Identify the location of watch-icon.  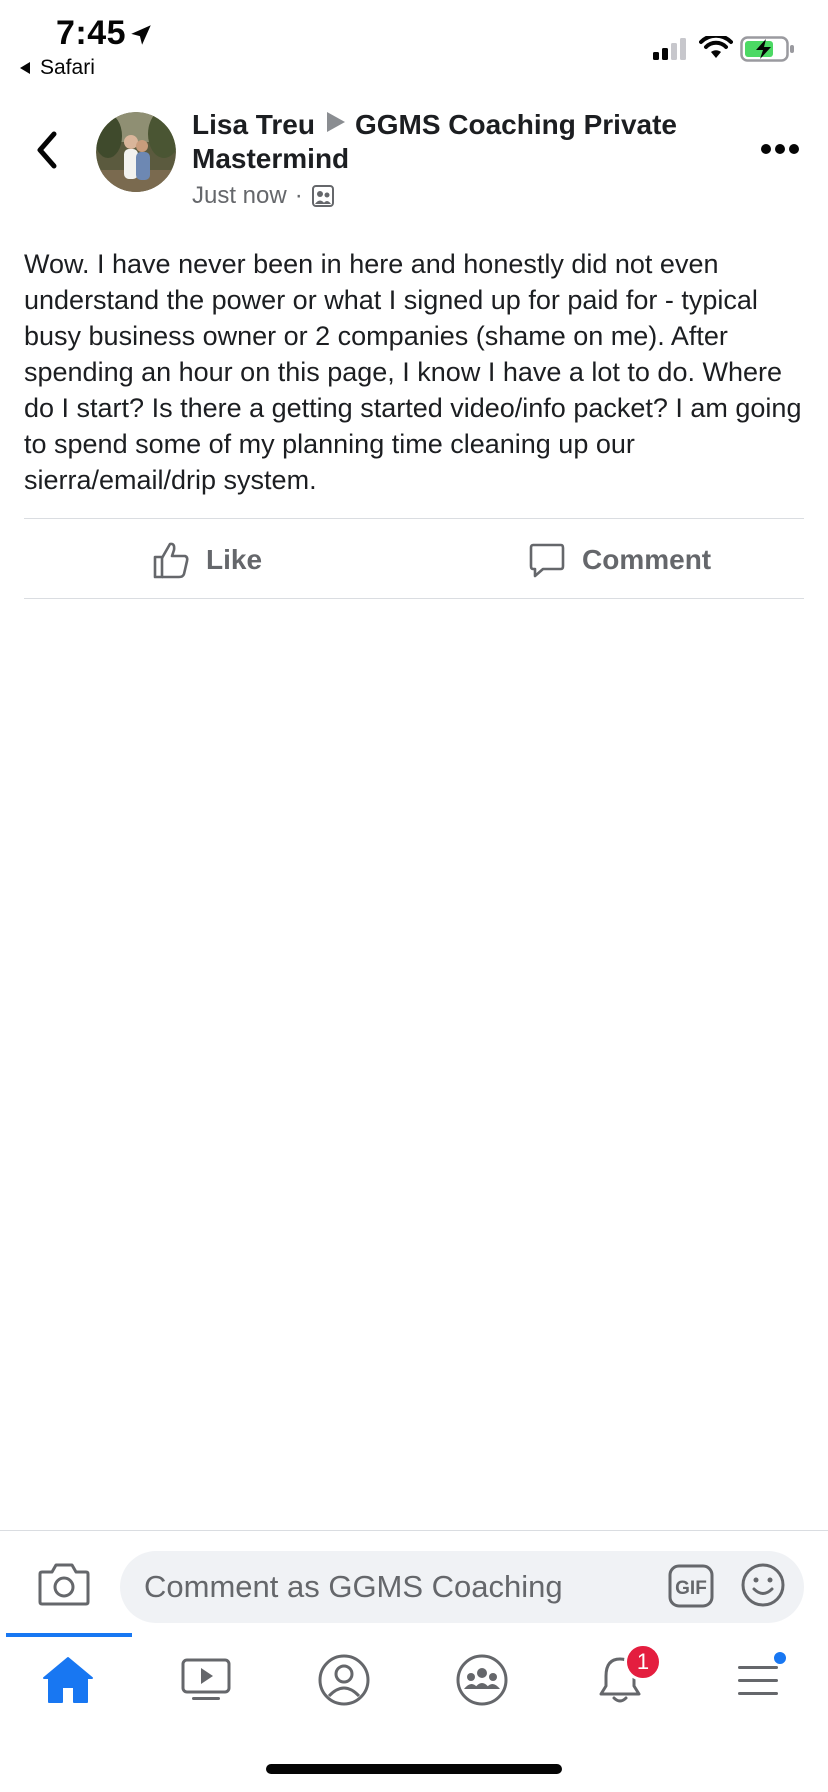
(206, 1679).